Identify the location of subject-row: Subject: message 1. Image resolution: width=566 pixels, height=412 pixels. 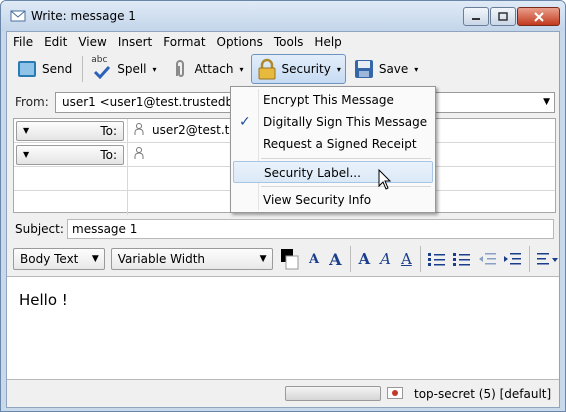
(283, 229).